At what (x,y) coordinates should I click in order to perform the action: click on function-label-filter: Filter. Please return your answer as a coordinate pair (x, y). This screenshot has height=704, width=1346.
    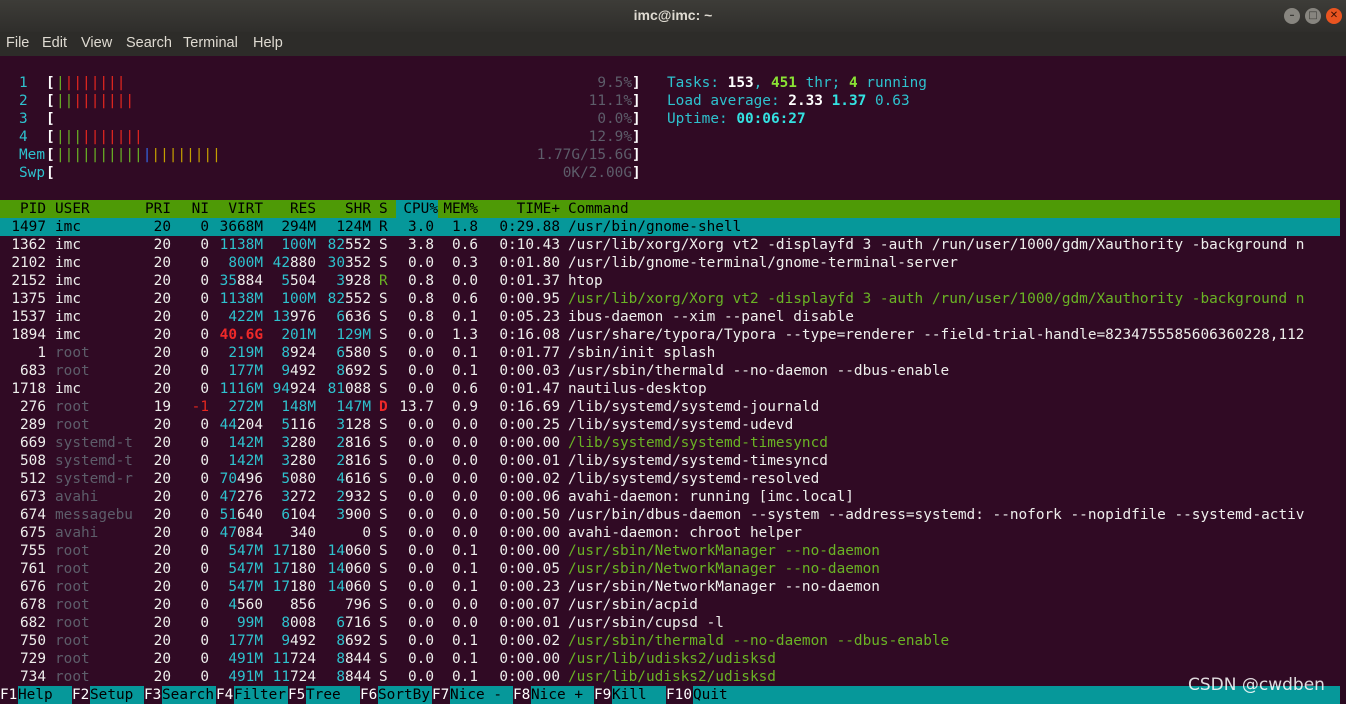
    Looking at the image, I should click on (261, 695).